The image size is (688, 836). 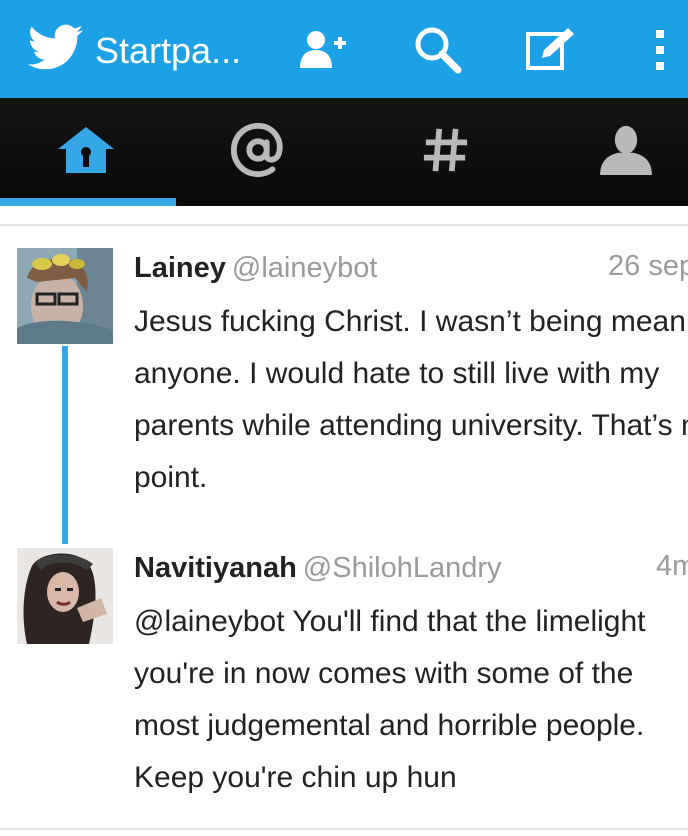 I want to click on search-icon, so click(x=438, y=50).